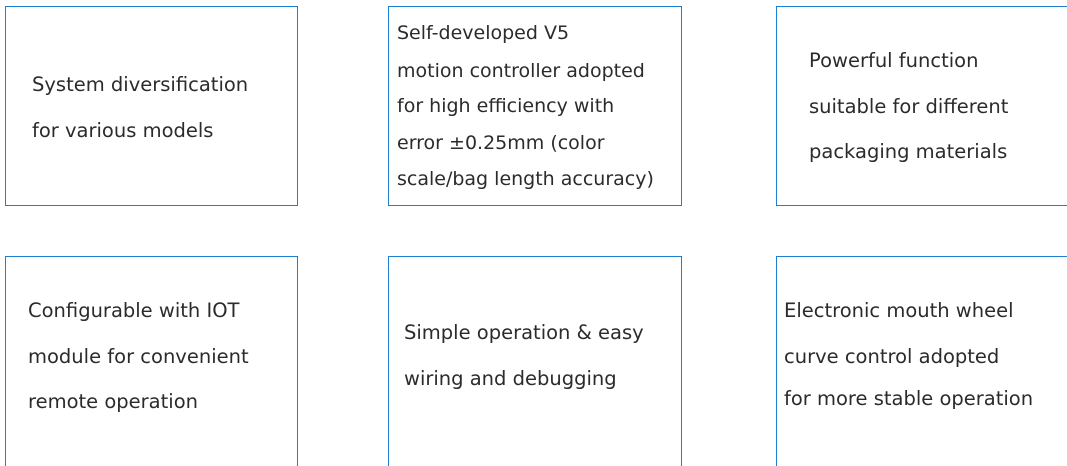  What do you see at coordinates (525, 179) in the screenshot?
I see `feature-text-line: scale/bag length accuracy)` at bounding box center [525, 179].